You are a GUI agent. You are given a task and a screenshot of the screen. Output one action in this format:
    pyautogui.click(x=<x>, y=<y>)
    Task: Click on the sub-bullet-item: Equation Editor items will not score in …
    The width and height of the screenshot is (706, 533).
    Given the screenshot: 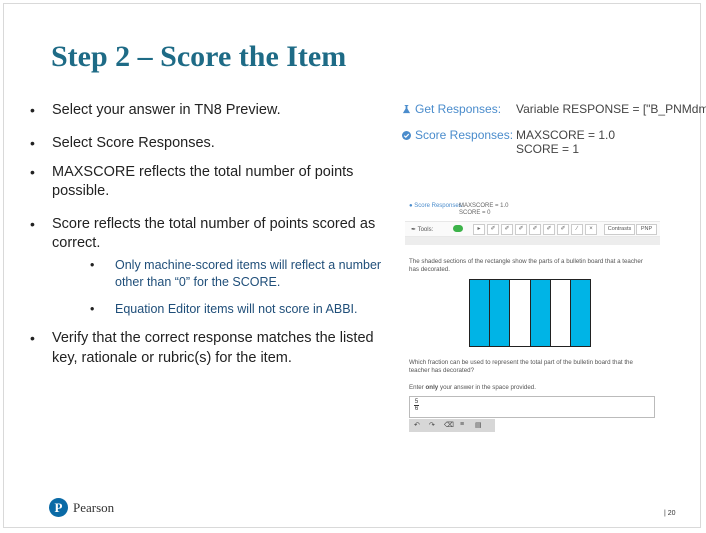 What is the action you would take?
    pyautogui.click(x=212, y=309)
    